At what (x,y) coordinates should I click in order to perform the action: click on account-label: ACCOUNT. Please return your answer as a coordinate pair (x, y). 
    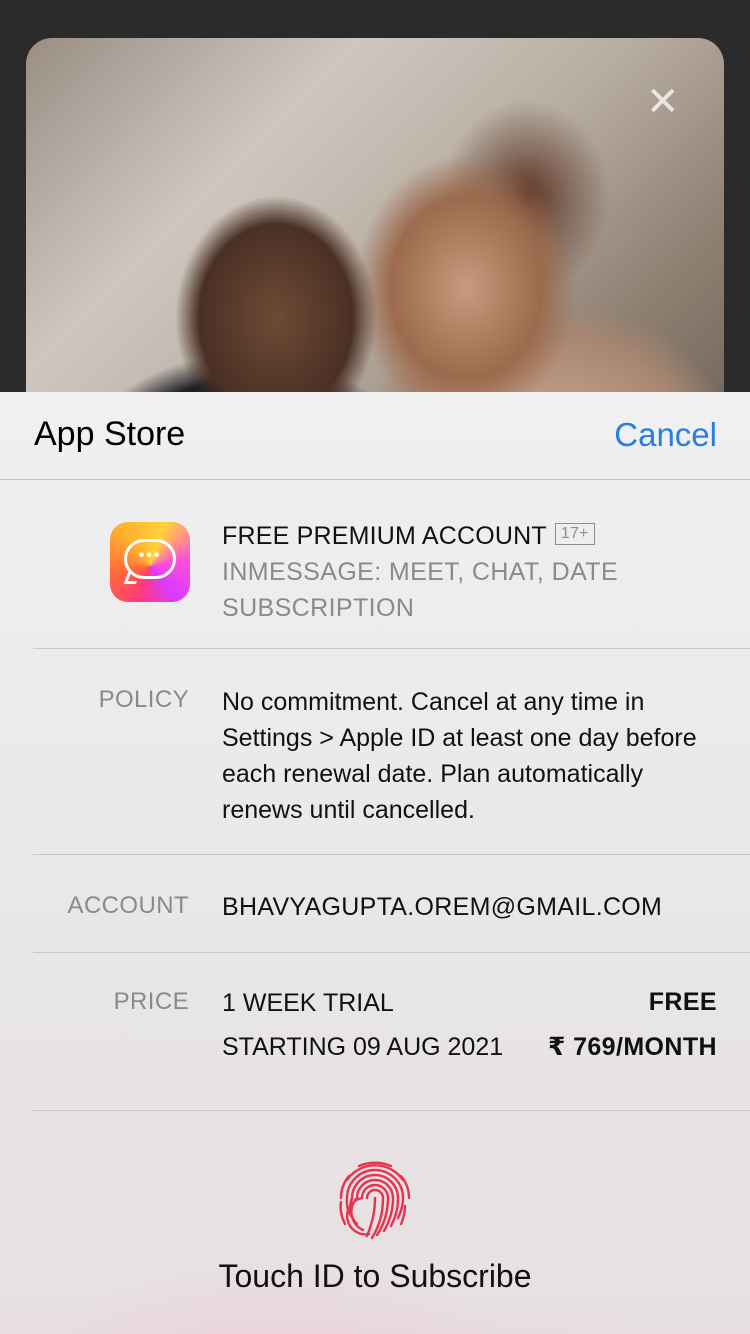
    Looking at the image, I should click on (128, 905).